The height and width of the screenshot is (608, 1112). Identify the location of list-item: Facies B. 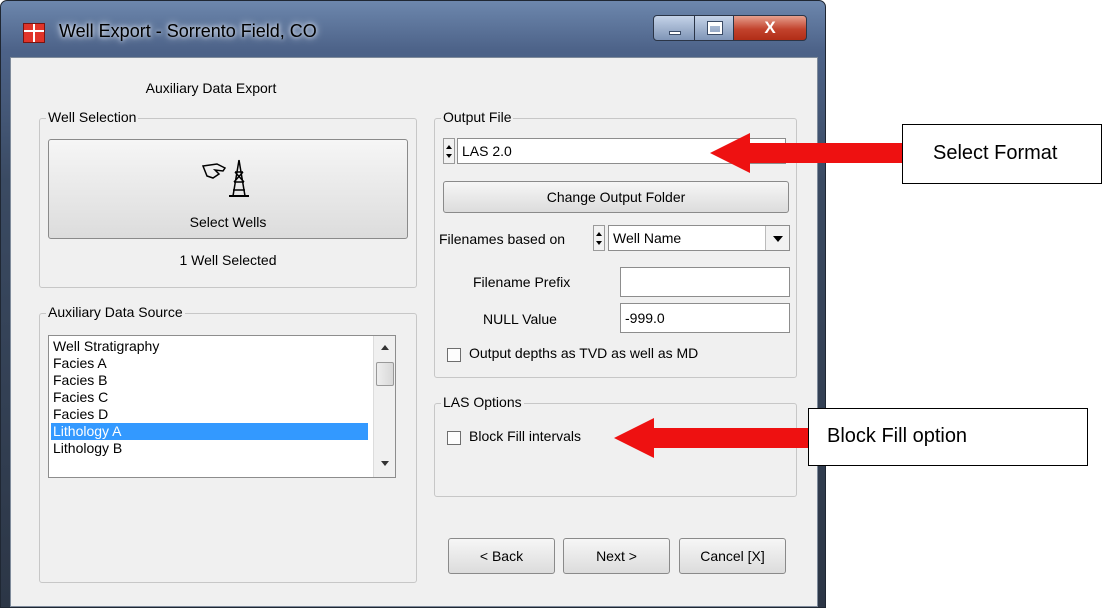
(209, 380).